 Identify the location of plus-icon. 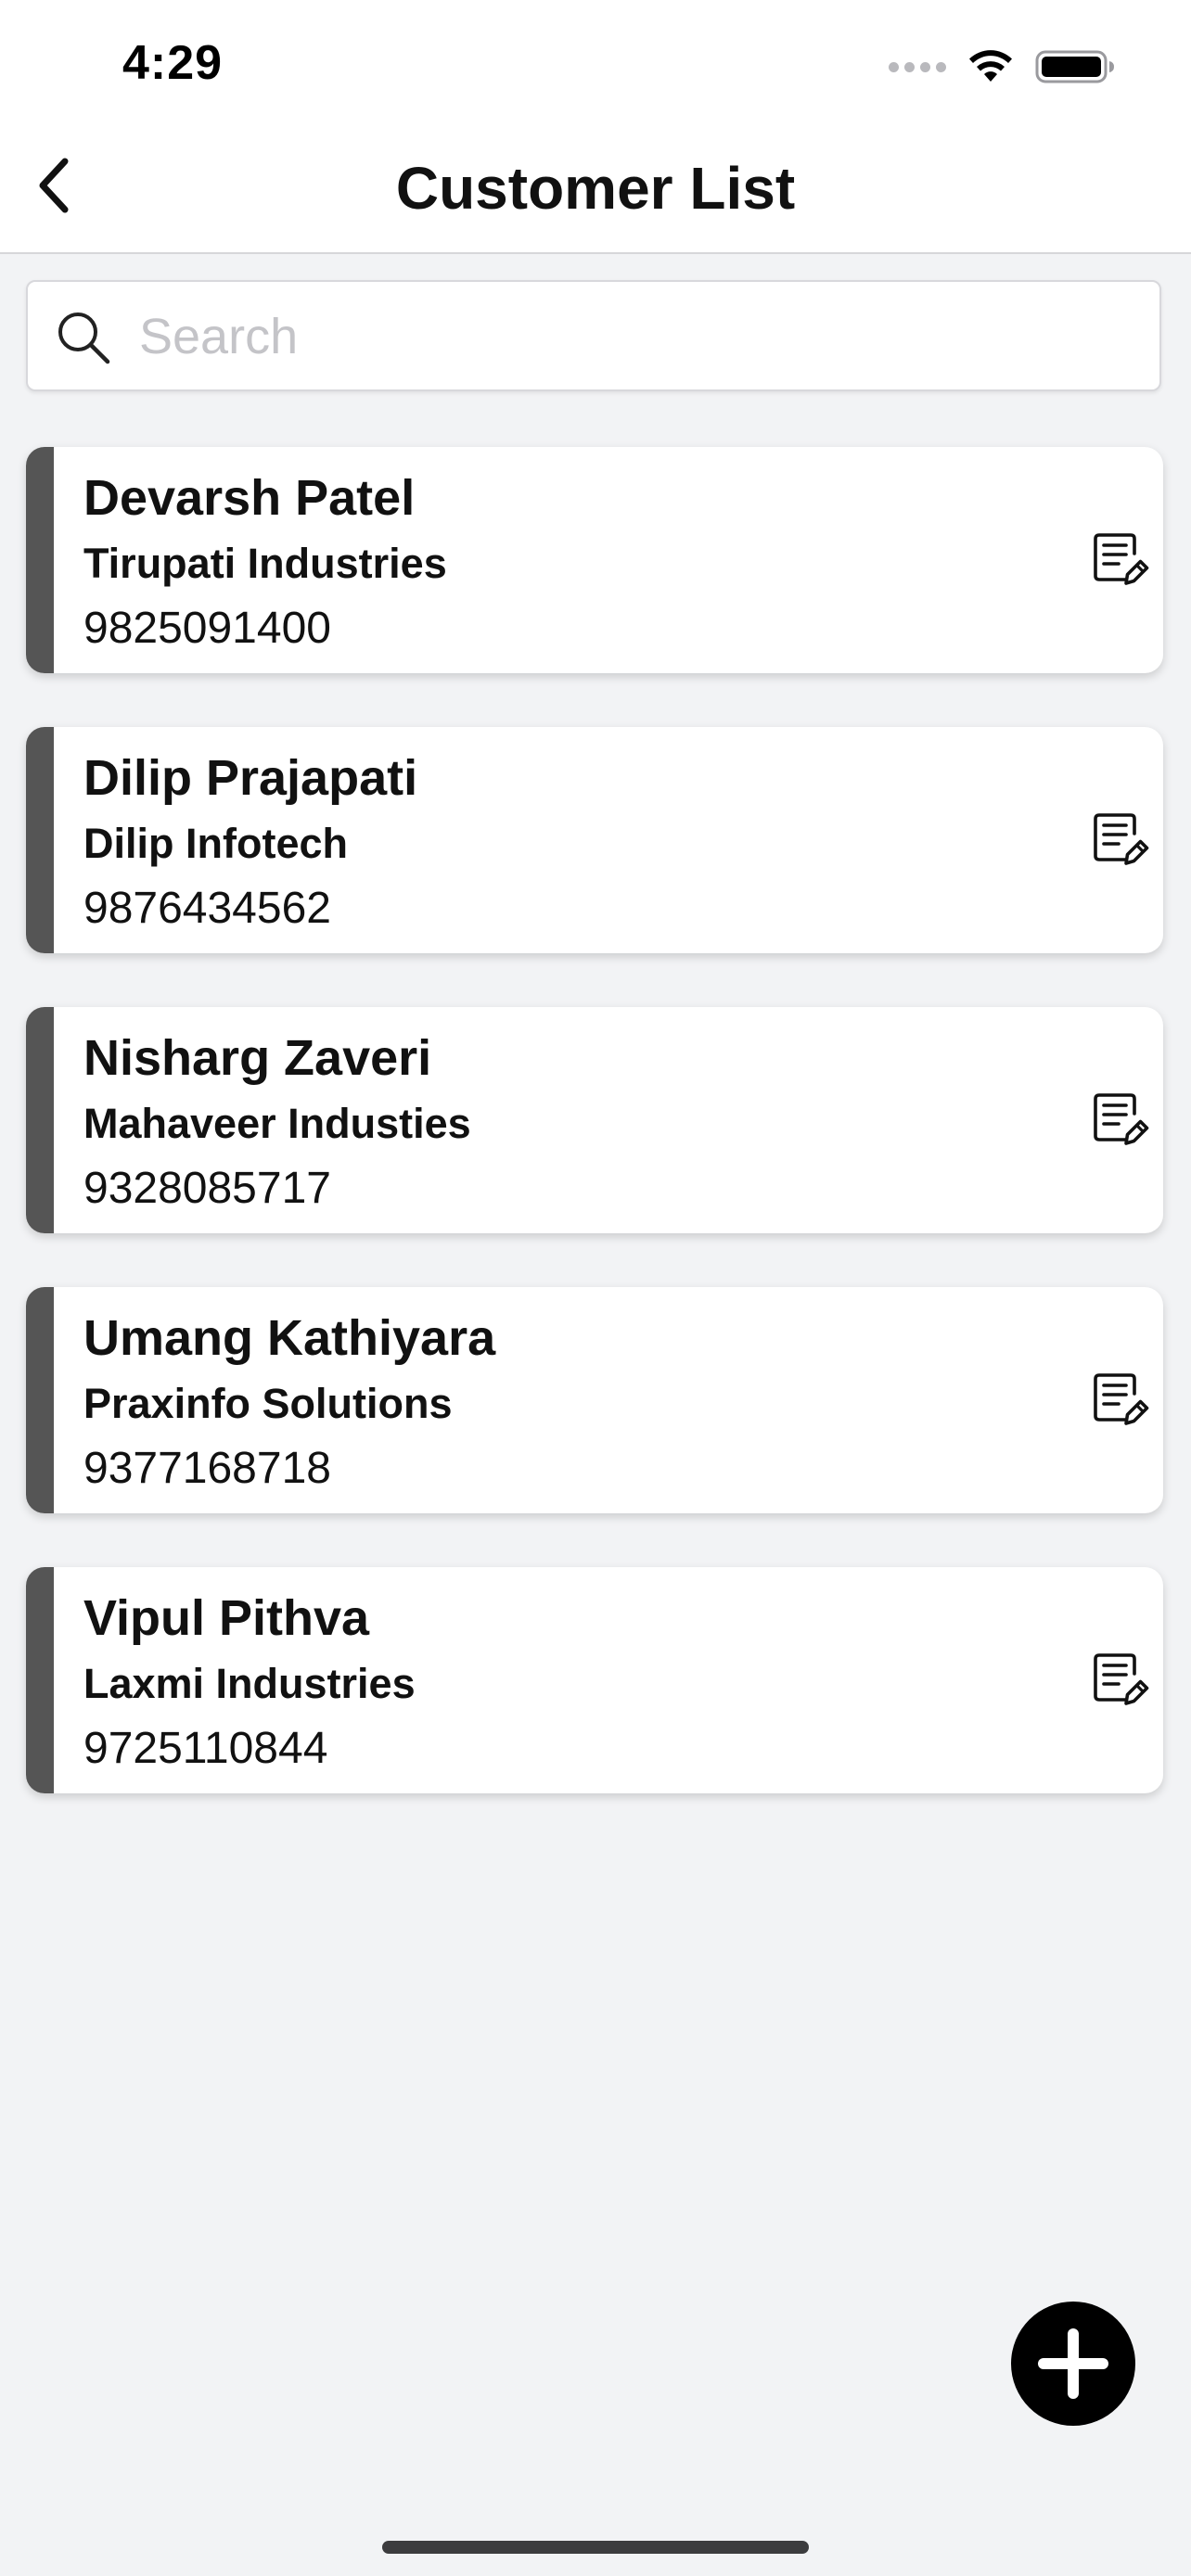
(1073, 2364).